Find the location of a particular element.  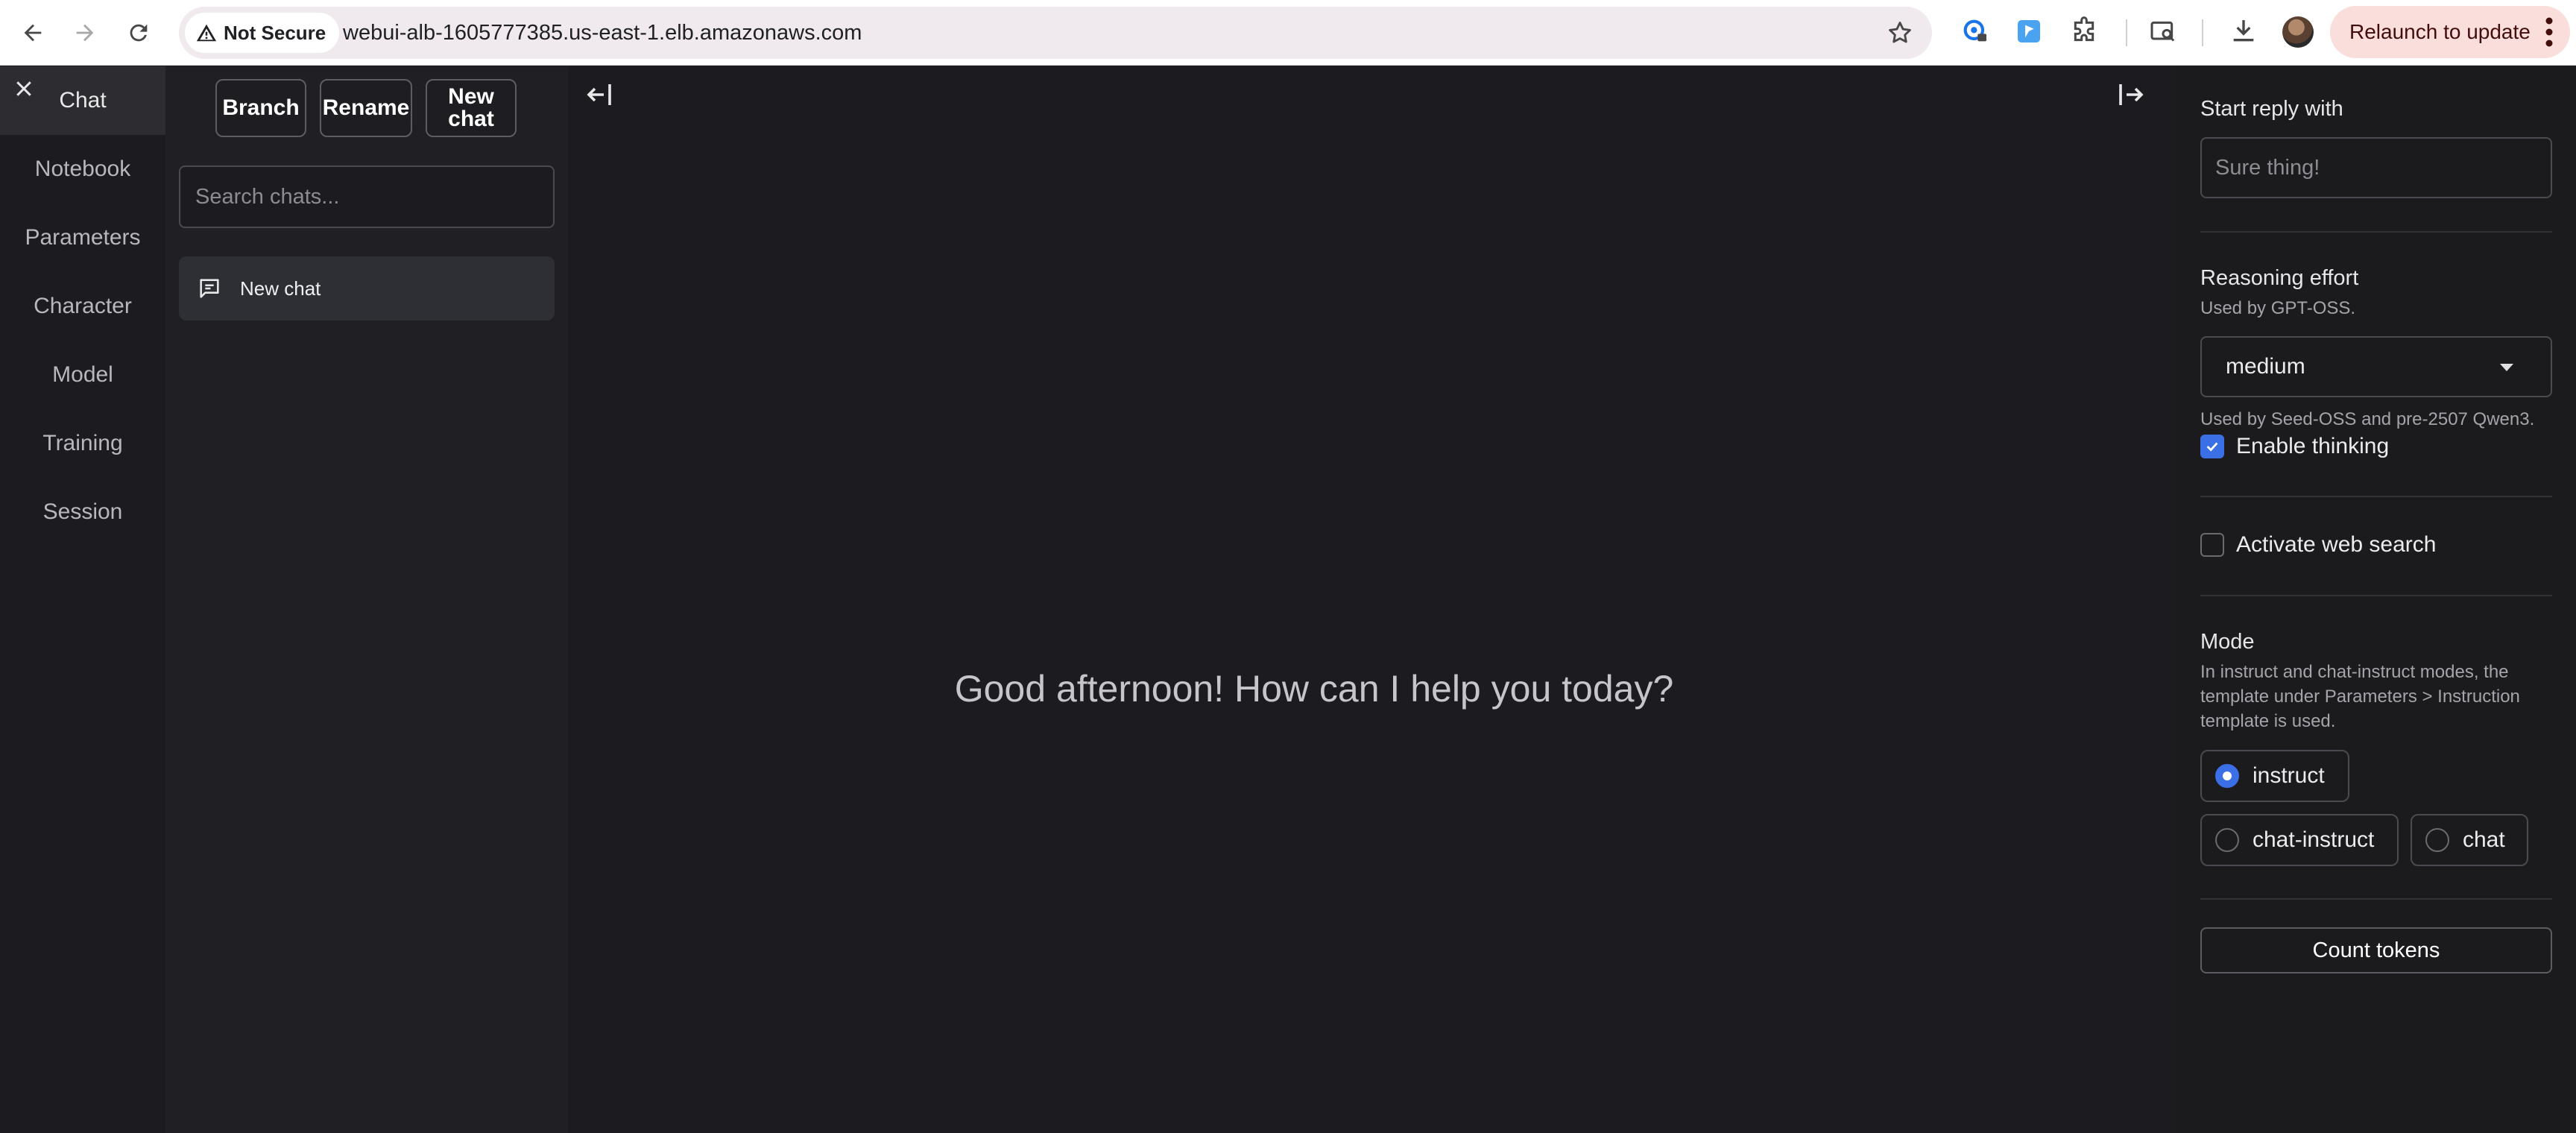

enable-thinking-row: Enable thinking is located at coordinates (2294, 446).